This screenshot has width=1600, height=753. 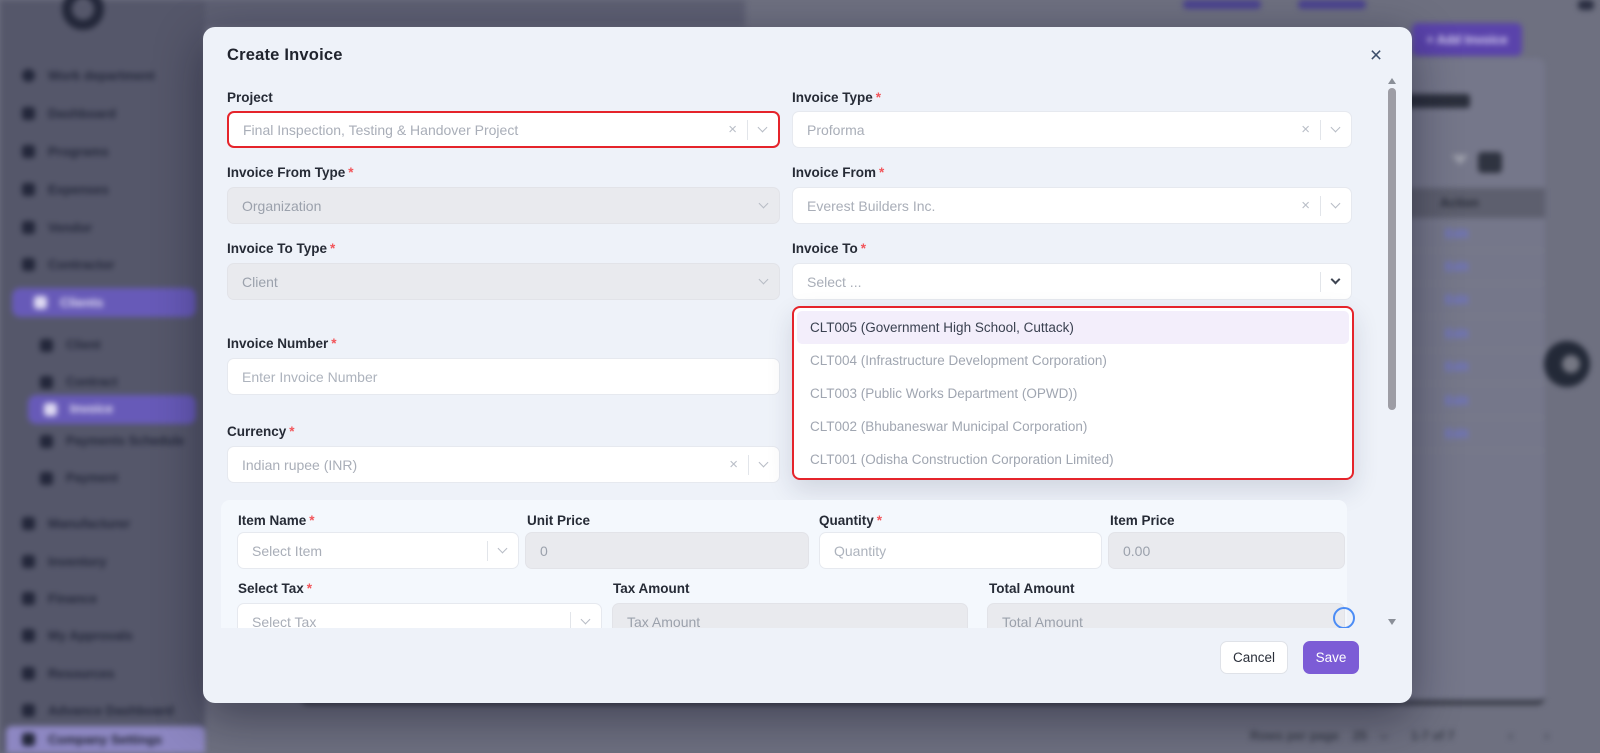 I want to click on sidebar-item-clients-active: Clients, so click(x=104, y=302).